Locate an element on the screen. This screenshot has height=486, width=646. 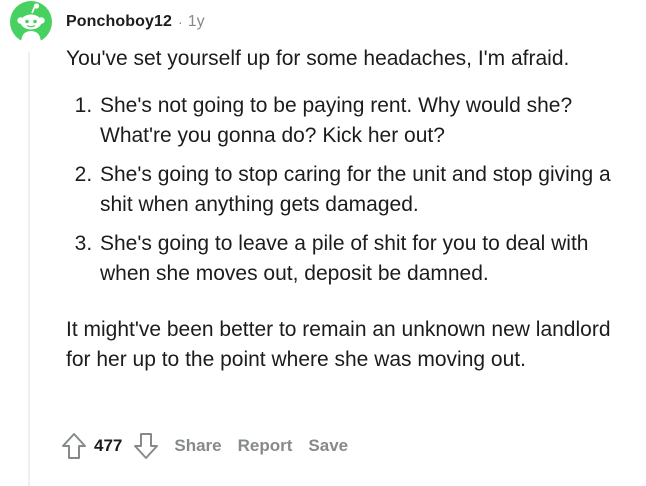
comment-header: Ponchoboy12 · 1y is located at coordinates (135, 22).